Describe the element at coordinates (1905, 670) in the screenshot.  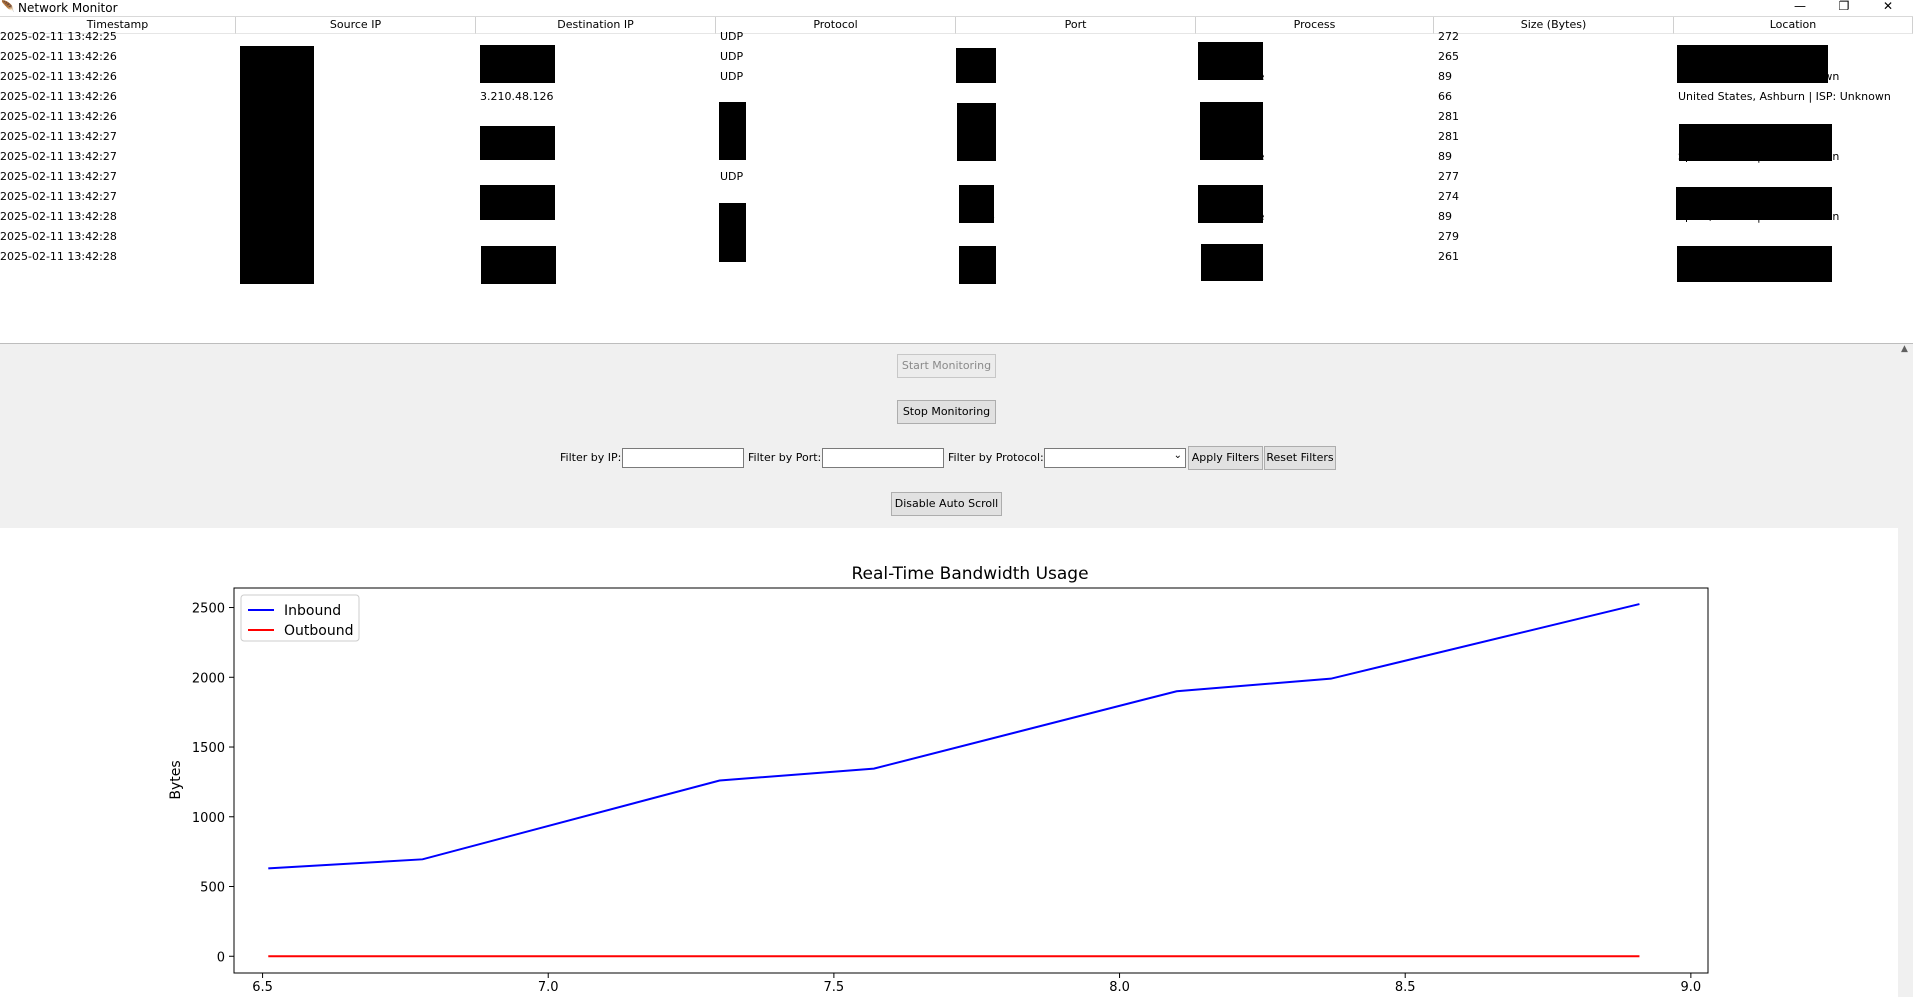
I see `vertical-scrollbar: ▲` at that location.